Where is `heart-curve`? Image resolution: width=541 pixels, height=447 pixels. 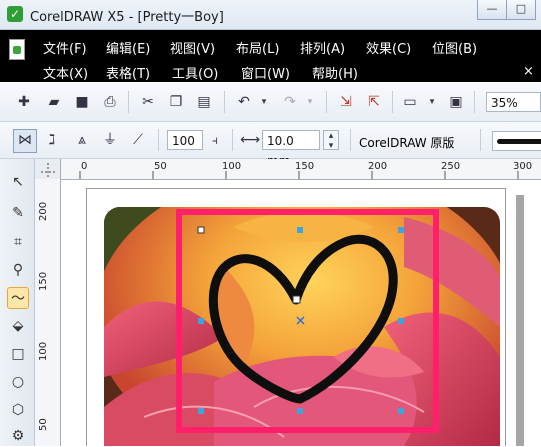
heart-curve is located at coordinates (303, 319).